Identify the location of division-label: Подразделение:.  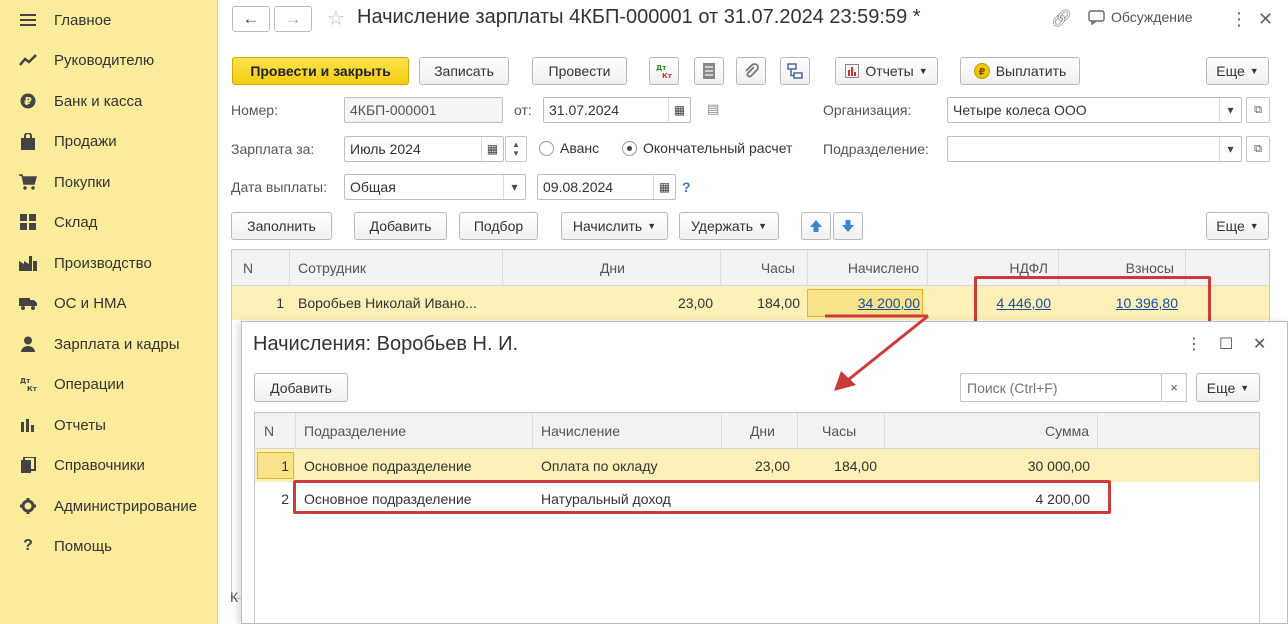
(876, 149).